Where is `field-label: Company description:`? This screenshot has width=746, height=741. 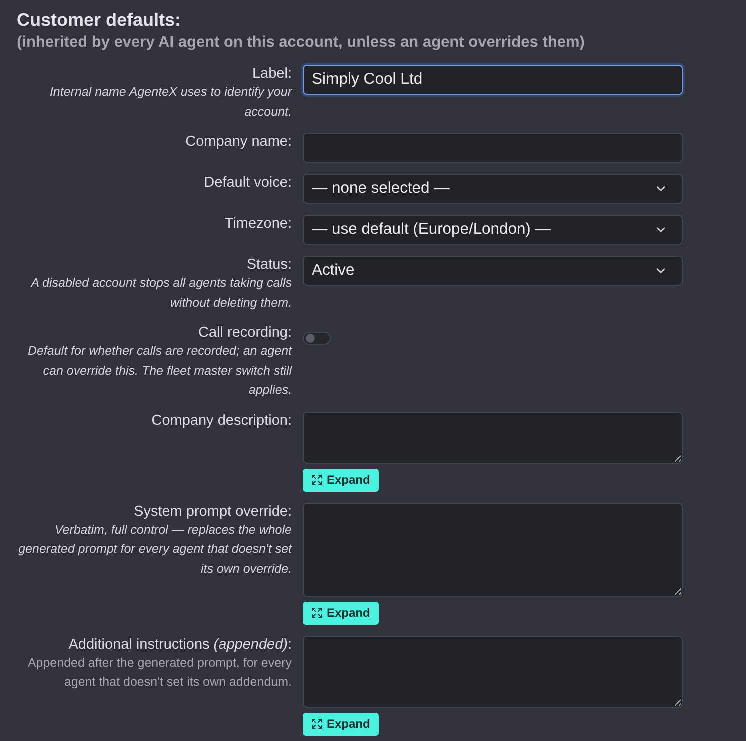
field-label: Company description: is located at coordinates (222, 421).